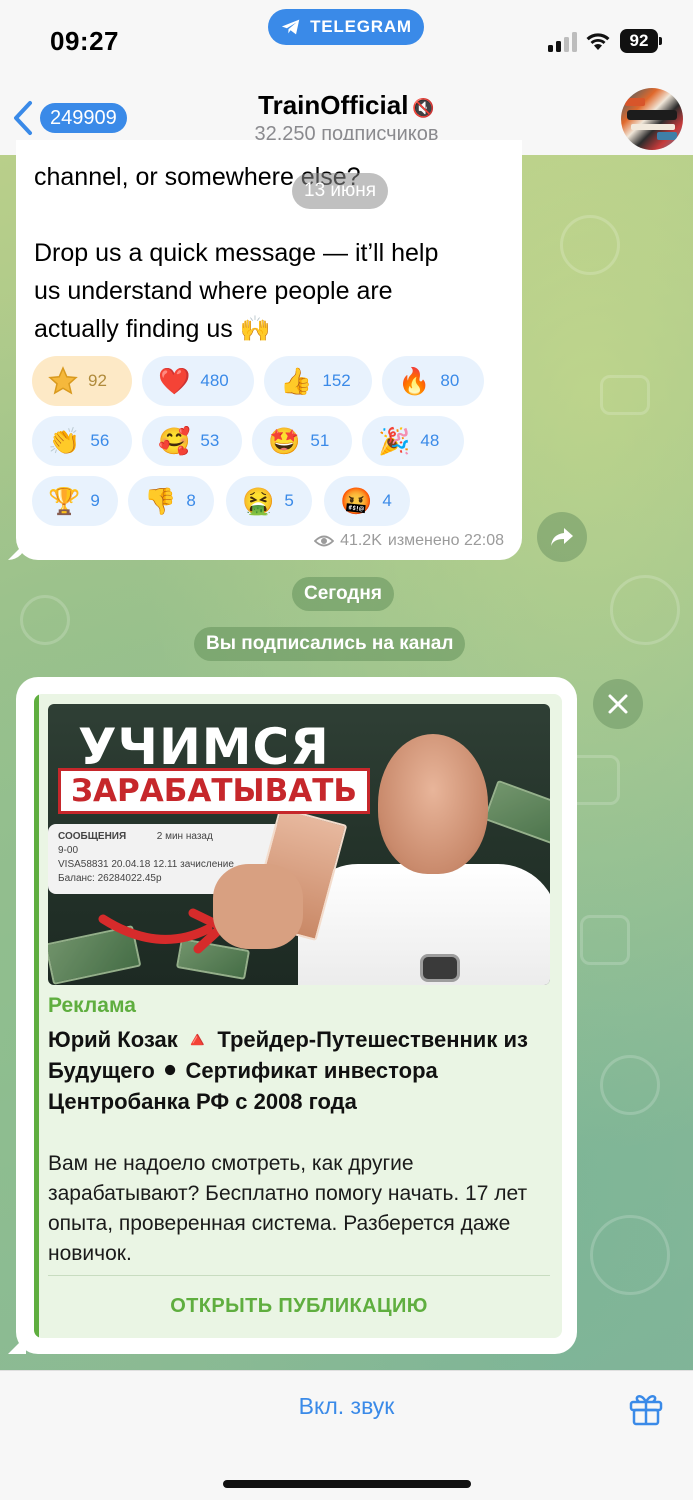 The image size is (693, 1500). I want to click on person-head, so click(433, 804).